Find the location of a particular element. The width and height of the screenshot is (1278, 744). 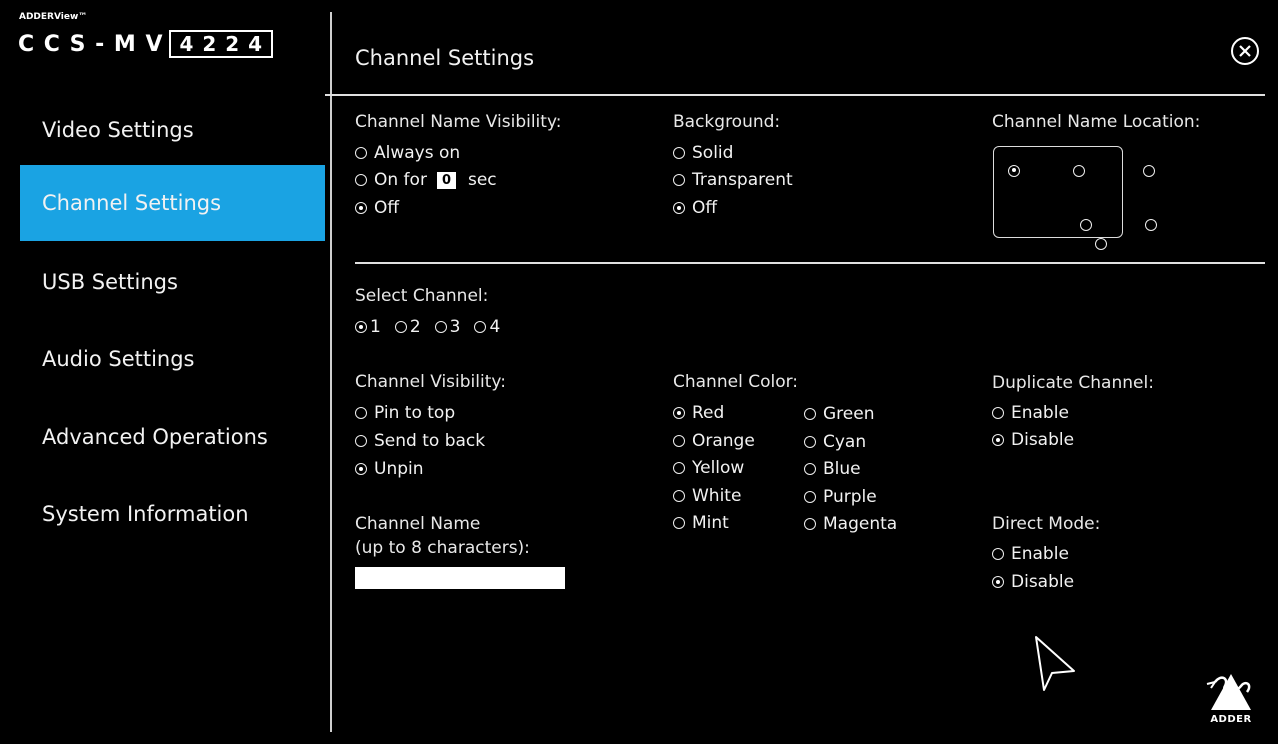

brand-model-digits: 4 2 2 4 is located at coordinates (221, 44).